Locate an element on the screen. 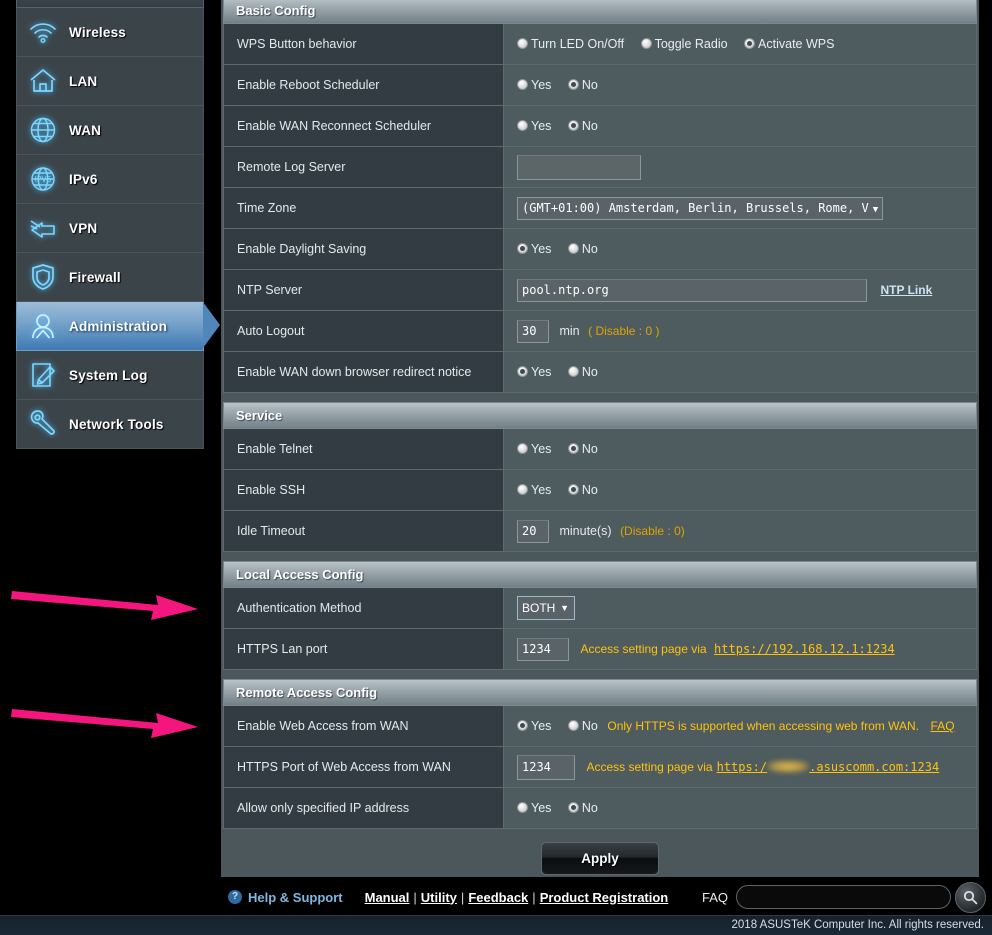 The width and height of the screenshot is (992, 935). row-allow-only-specified-ip-address: Allow only specified IP address Yes No is located at coordinates (600, 808).